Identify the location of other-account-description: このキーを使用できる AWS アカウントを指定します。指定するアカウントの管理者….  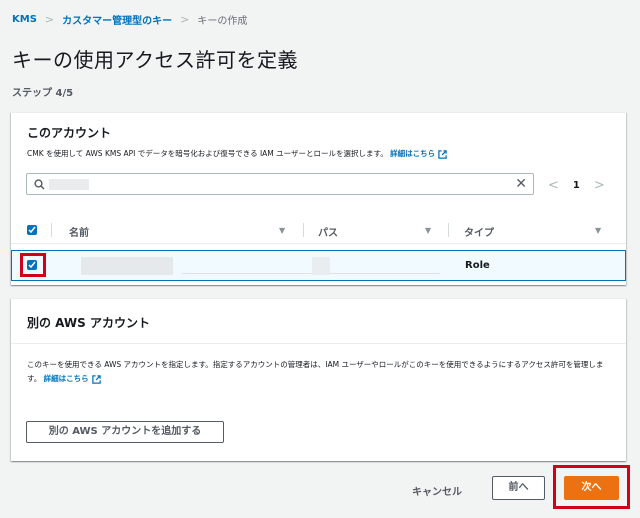
(317, 372).